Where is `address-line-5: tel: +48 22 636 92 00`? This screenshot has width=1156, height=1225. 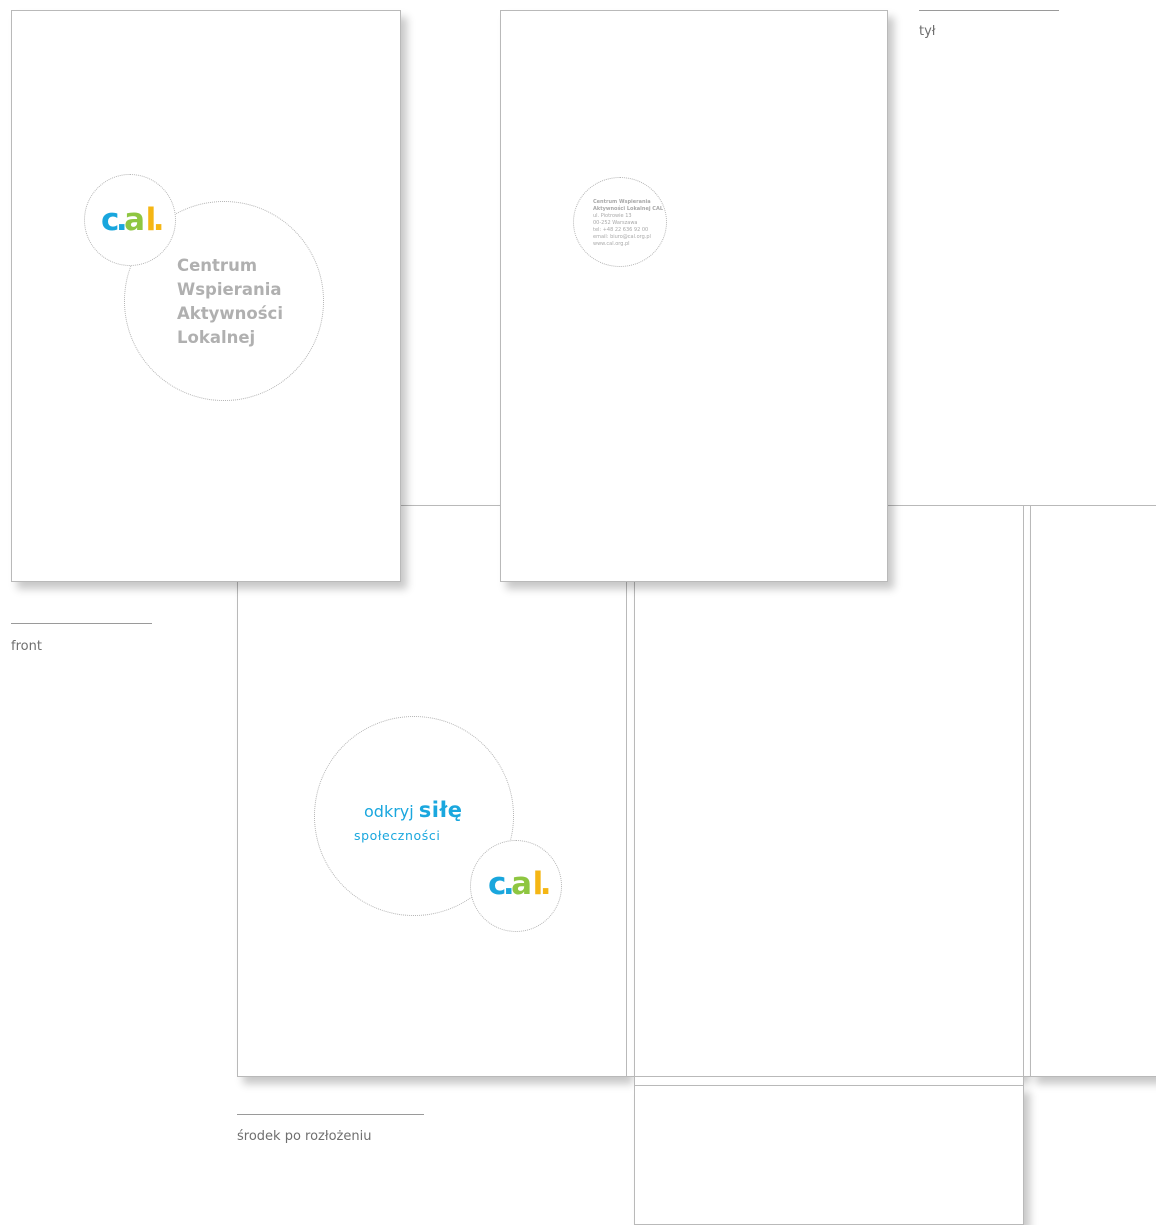
address-line-5: tel: +48 22 636 92 00 is located at coordinates (621, 230).